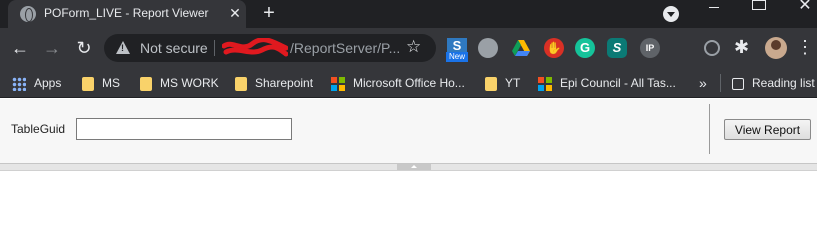 The height and width of the screenshot is (247, 817). Describe the element at coordinates (414, 167) in the screenshot. I see `collapse-parameters-icon` at that location.